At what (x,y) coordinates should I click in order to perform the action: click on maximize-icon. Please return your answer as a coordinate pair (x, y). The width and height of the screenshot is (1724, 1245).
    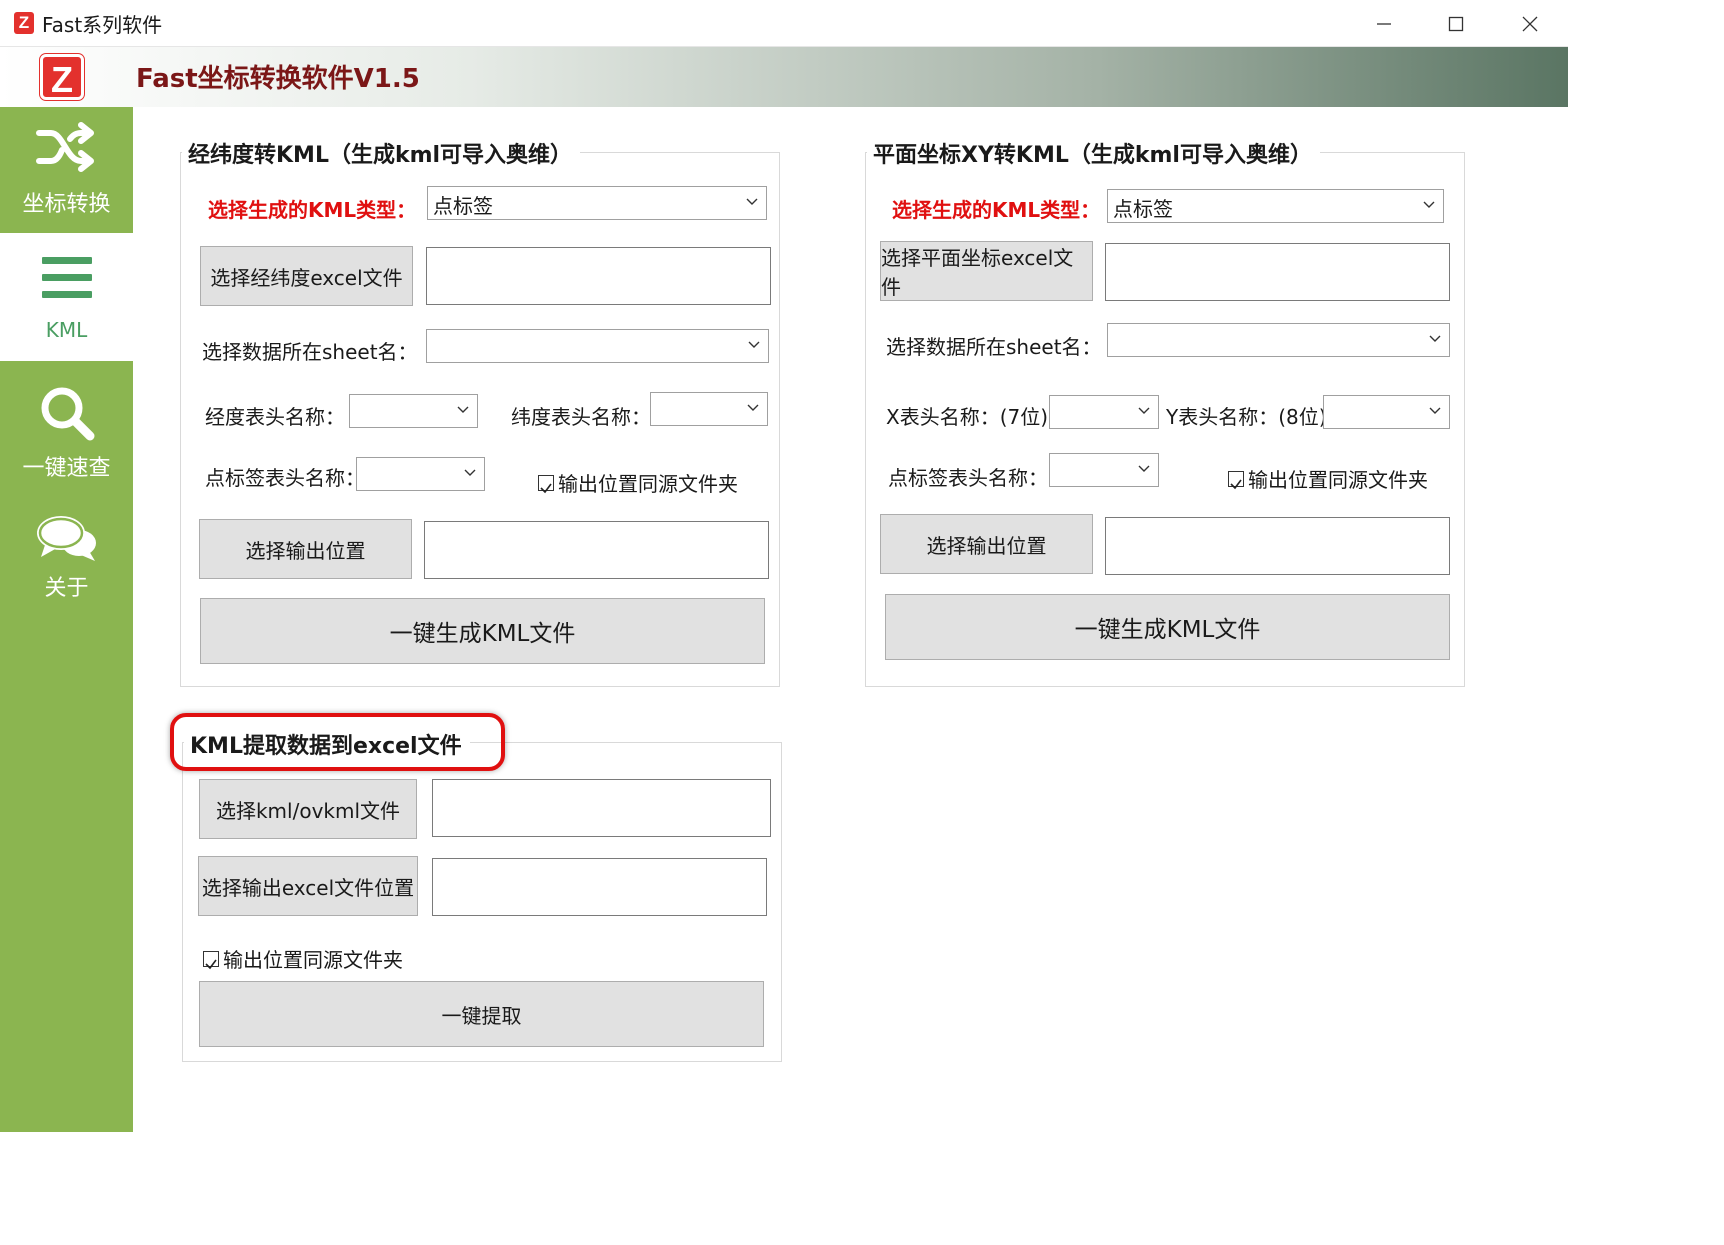
    Looking at the image, I should click on (1456, 23).